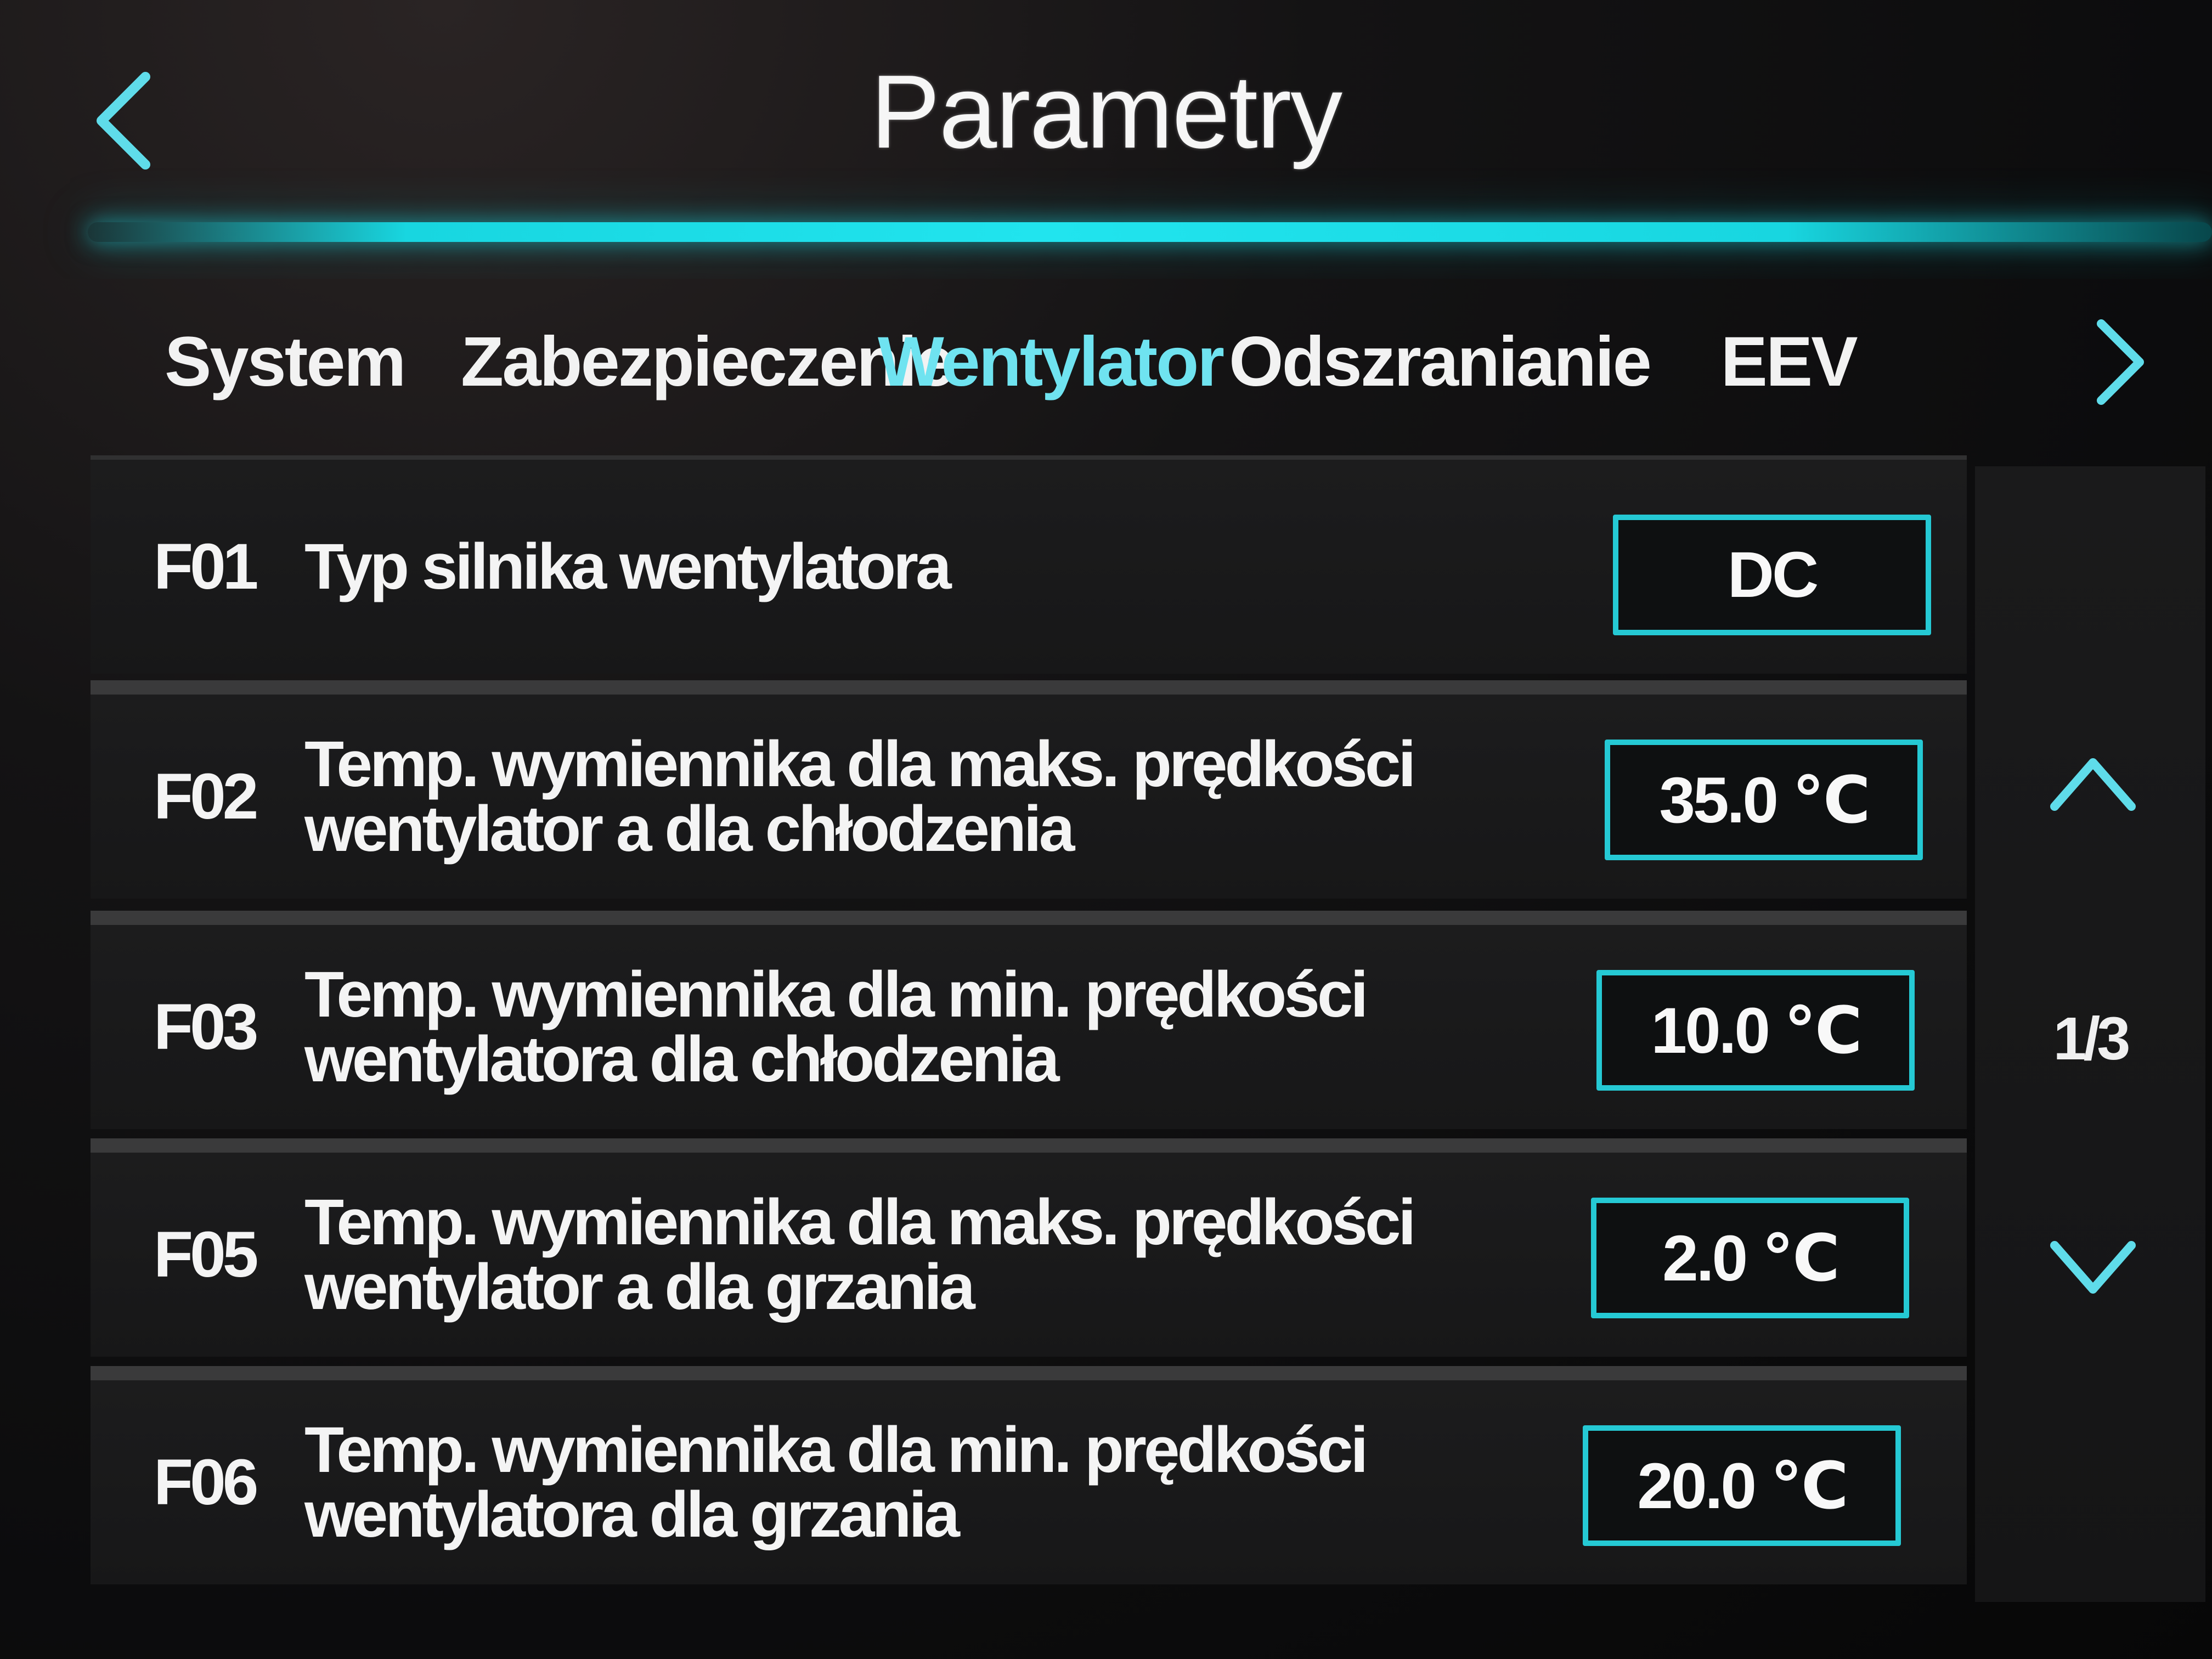 This screenshot has height=1659, width=2212. Describe the element at coordinates (206, 1482) in the screenshot. I see `parameter-code: F06` at that location.